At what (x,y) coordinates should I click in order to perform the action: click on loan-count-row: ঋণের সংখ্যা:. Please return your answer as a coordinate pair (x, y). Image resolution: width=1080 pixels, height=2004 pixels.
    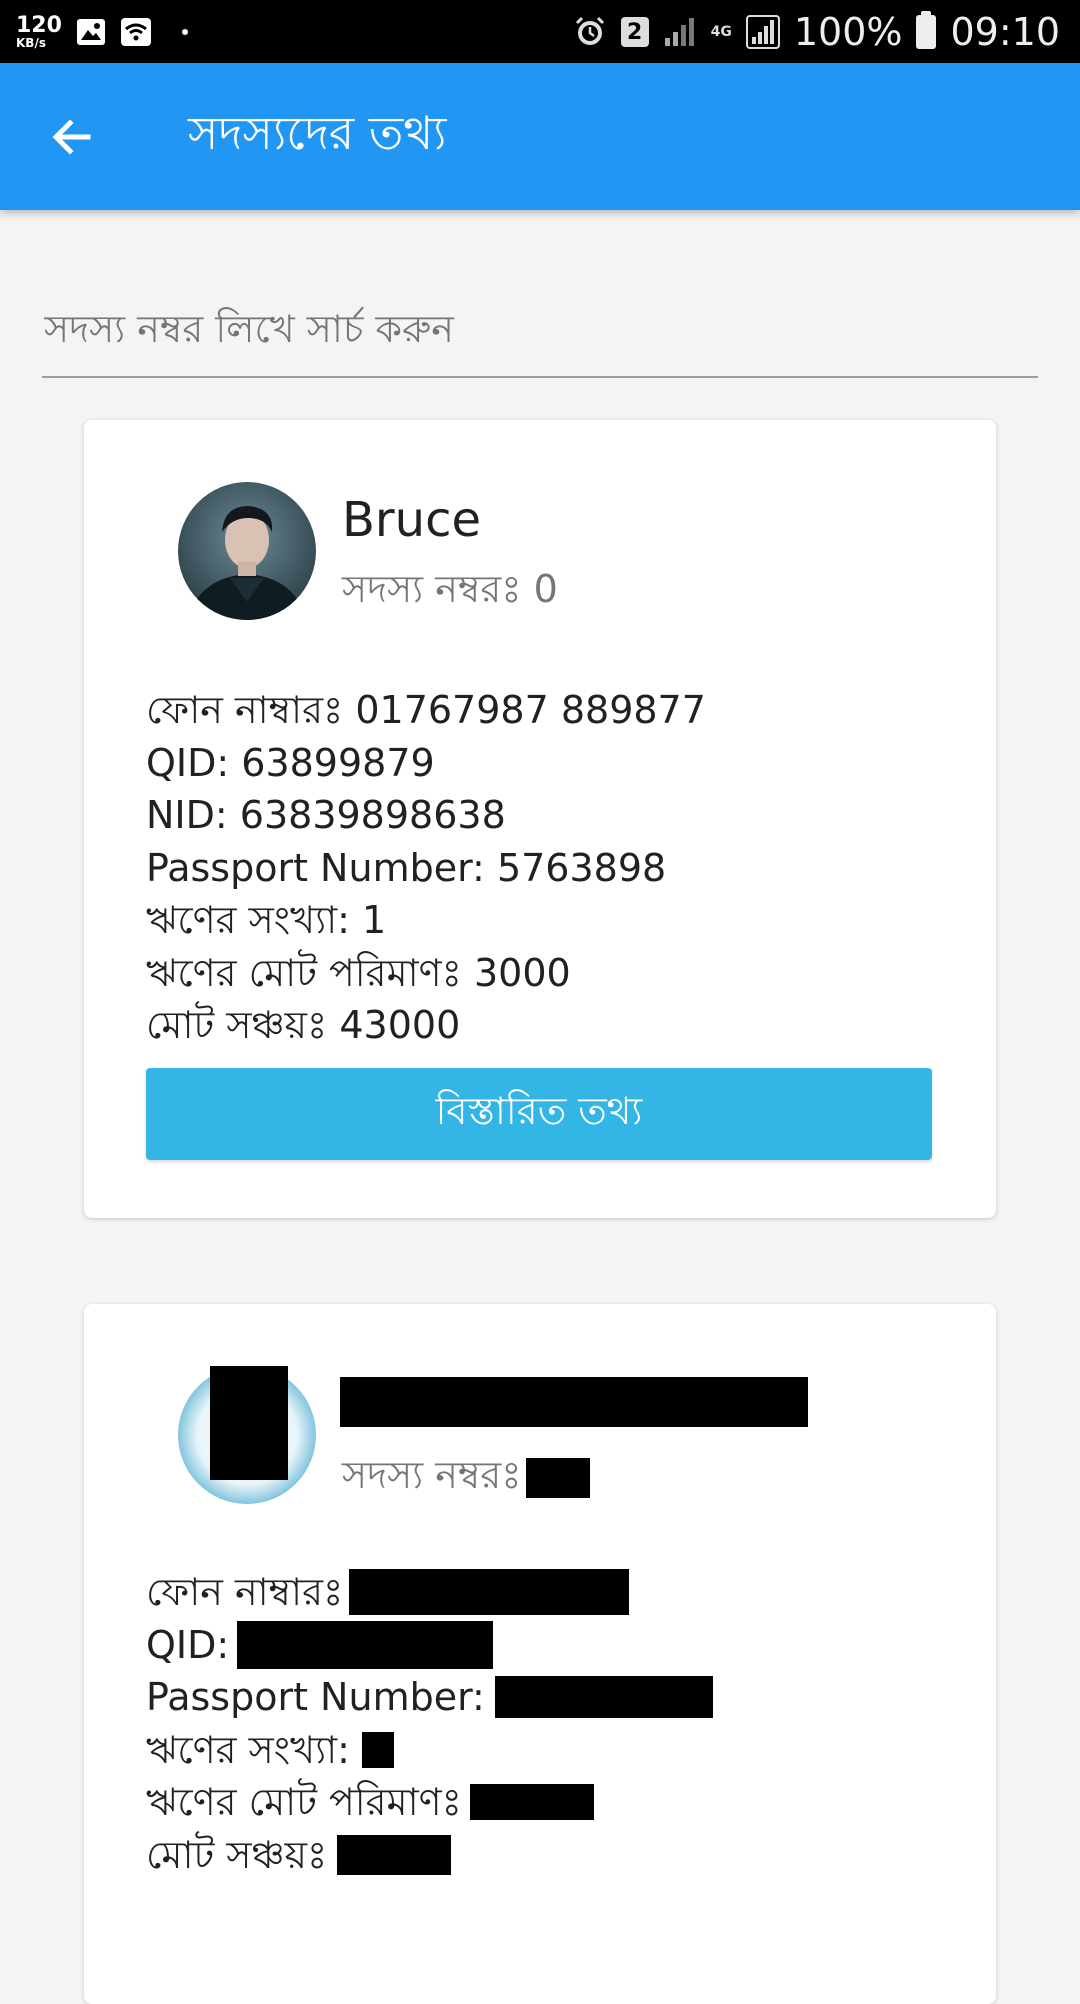
    Looking at the image, I should click on (429, 1750).